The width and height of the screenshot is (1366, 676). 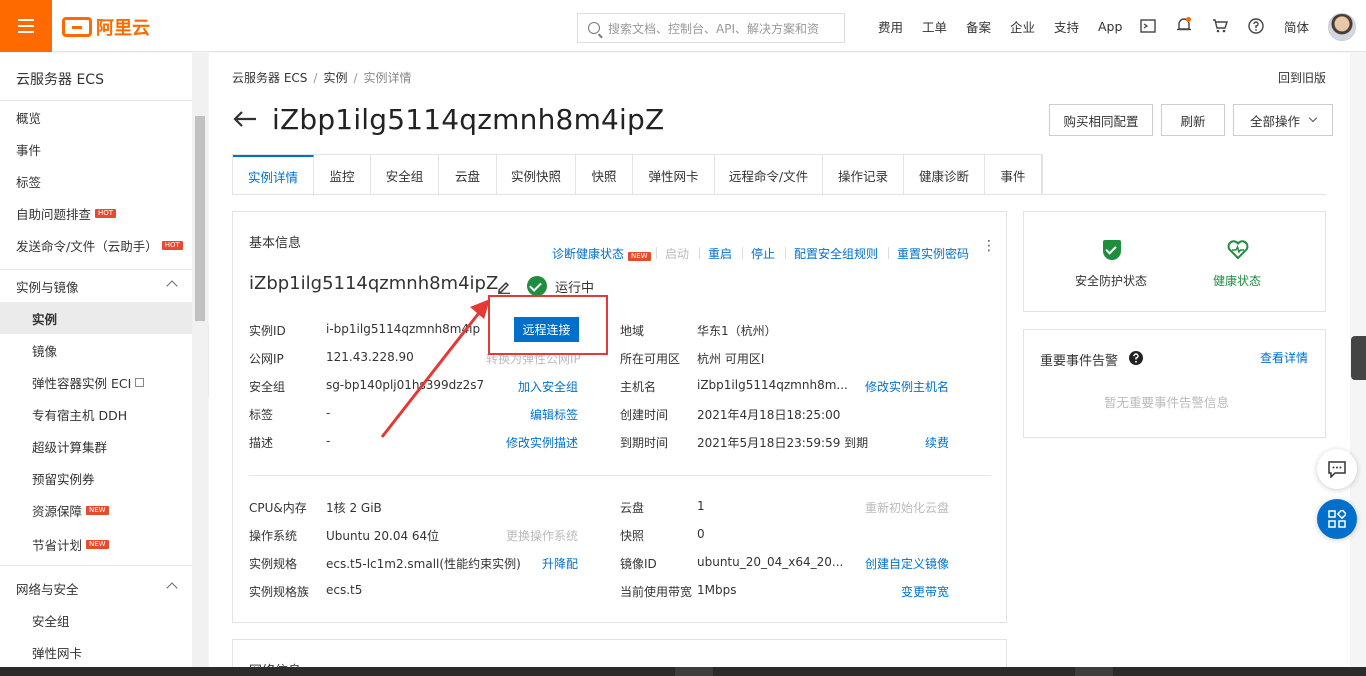 What do you see at coordinates (1237, 280) in the screenshot?
I see `health-status-label: 健康状态` at bounding box center [1237, 280].